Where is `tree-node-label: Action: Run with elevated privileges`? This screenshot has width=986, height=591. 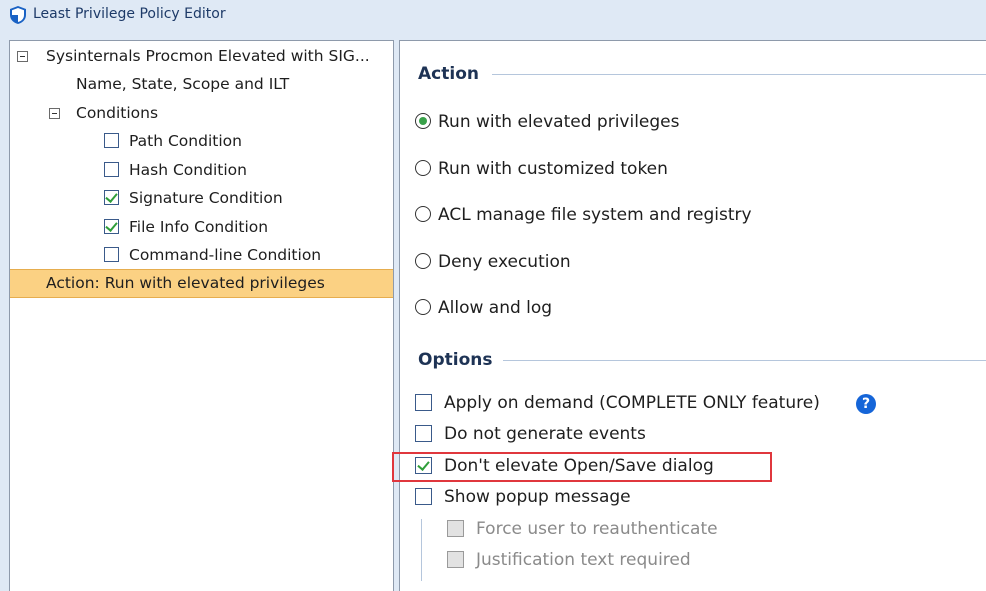
tree-node-label: Action: Run with elevated privileges is located at coordinates (185, 283).